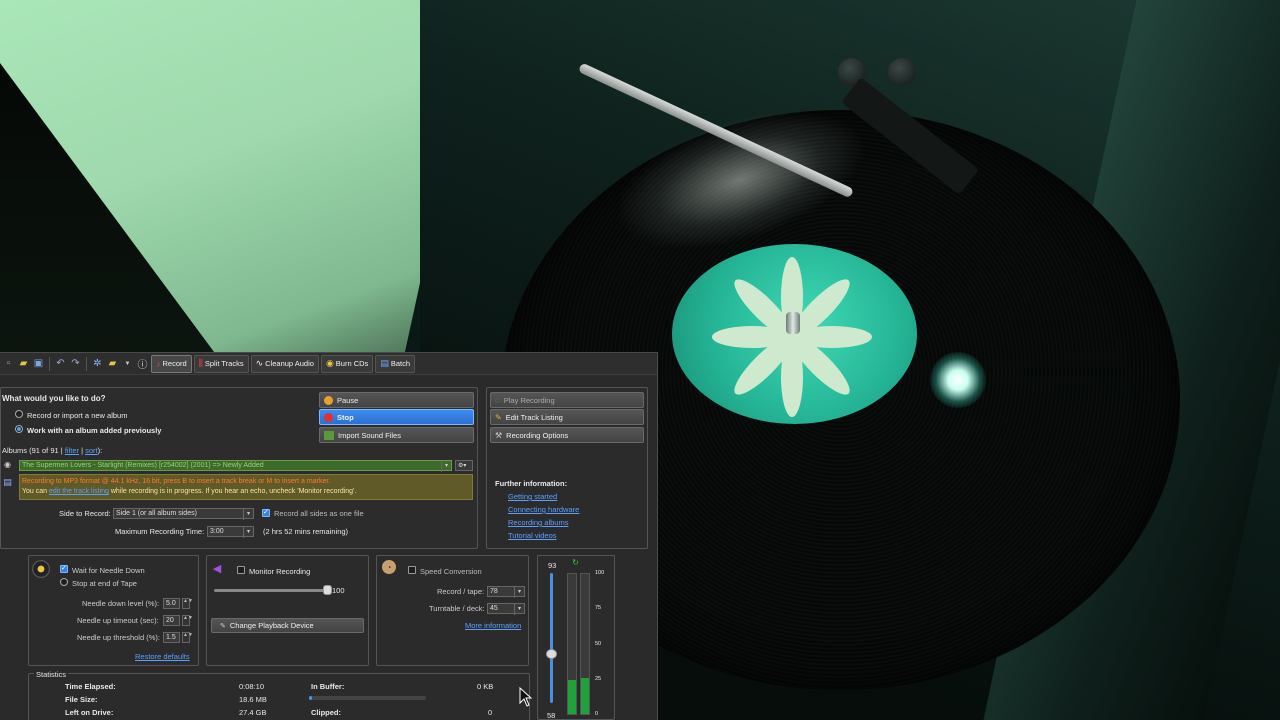 This screenshot has width=1280, height=720. I want to click on help-icon: ⓘ, so click(142, 364).